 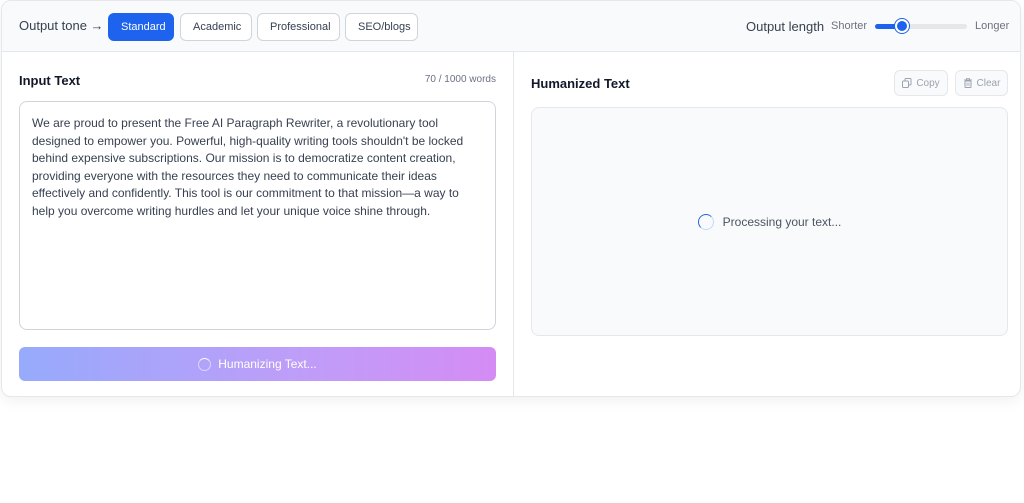 I want to click on clear-label: Clear, so click(x=988, y=83).